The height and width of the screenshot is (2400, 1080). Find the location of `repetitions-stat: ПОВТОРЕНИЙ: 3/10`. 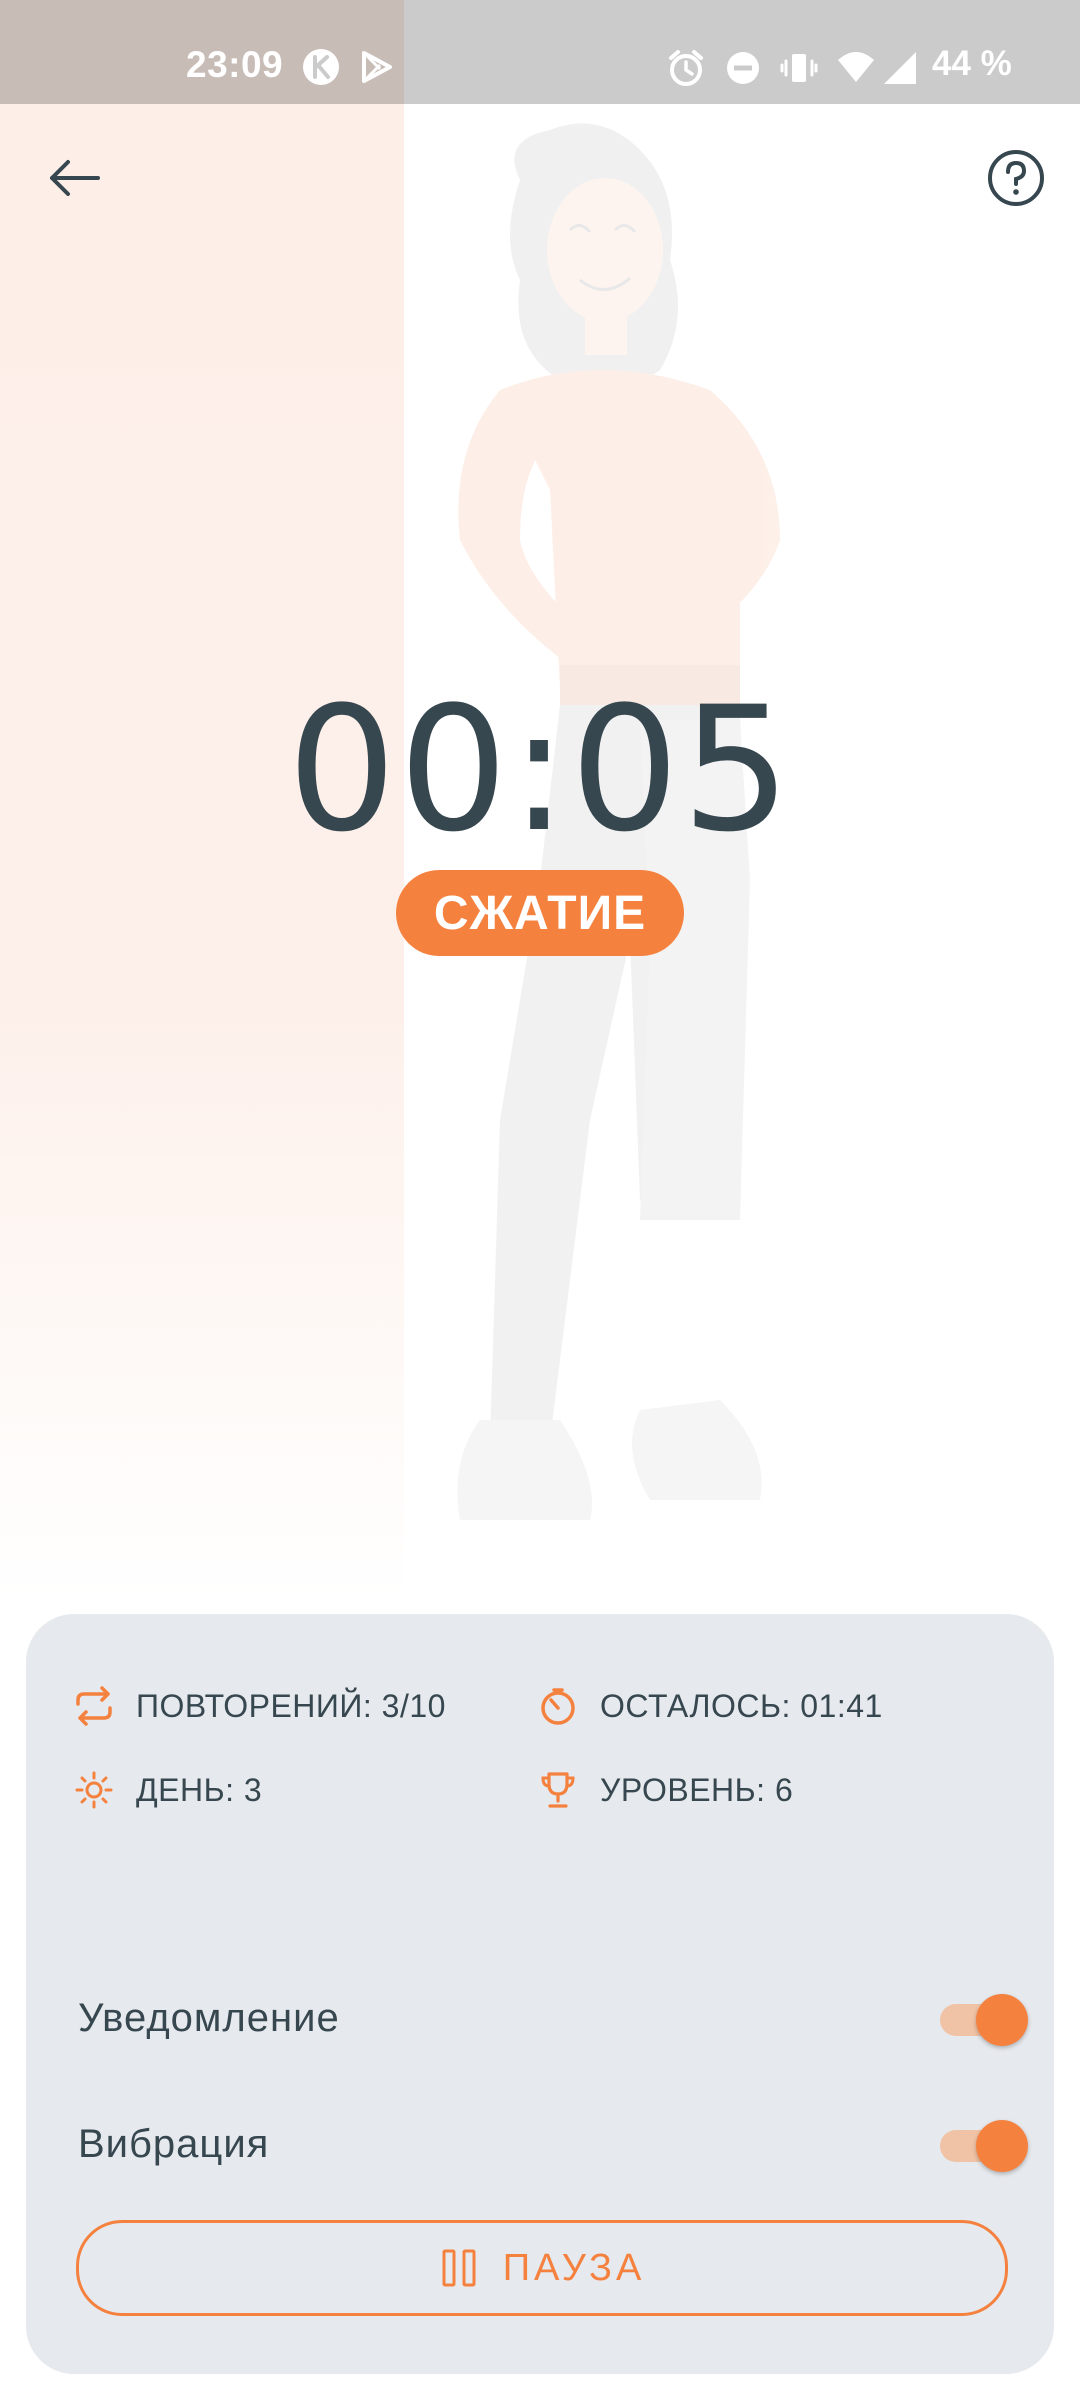

repetitions-stat: ПОВТОРЕНИЙ: 3/10 is located at coordinates (259, 1706).